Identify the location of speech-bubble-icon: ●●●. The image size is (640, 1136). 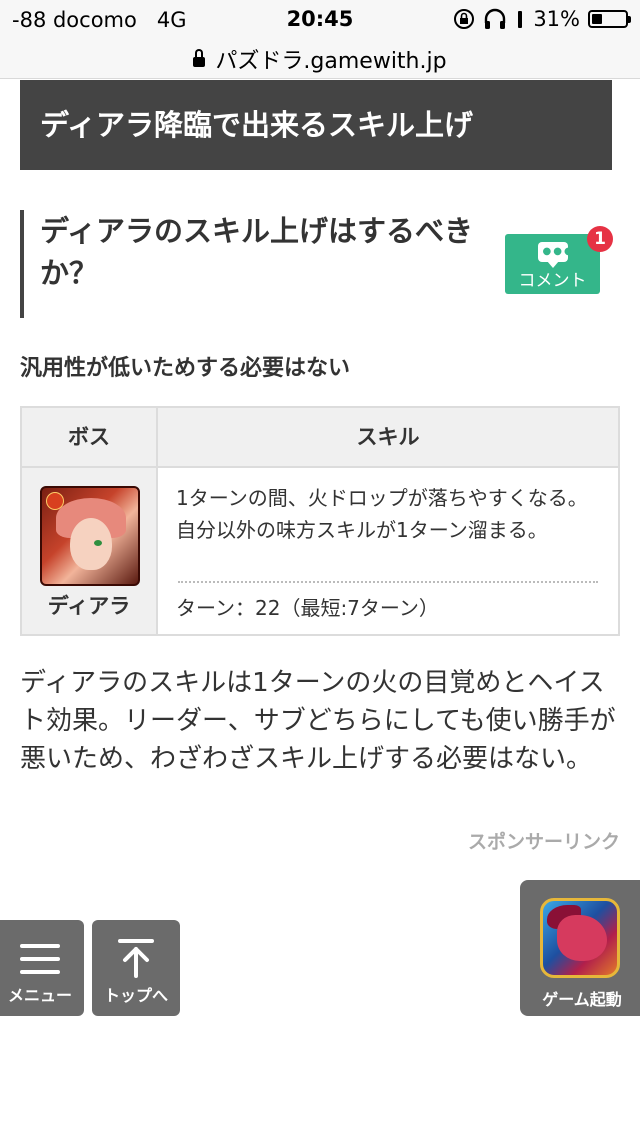
(555, 255).